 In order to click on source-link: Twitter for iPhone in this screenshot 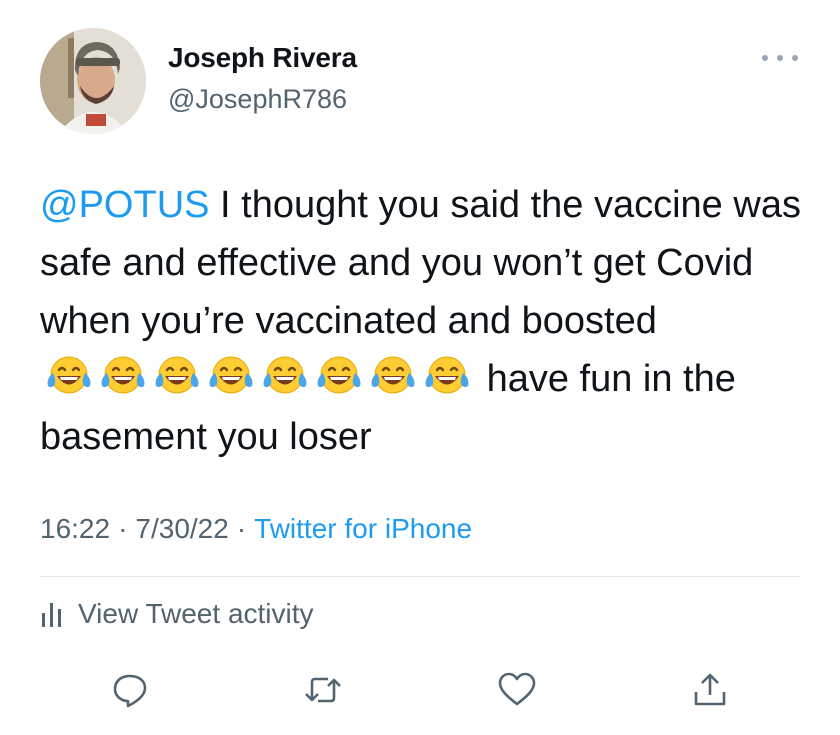, I will do `click(363, 528)`.